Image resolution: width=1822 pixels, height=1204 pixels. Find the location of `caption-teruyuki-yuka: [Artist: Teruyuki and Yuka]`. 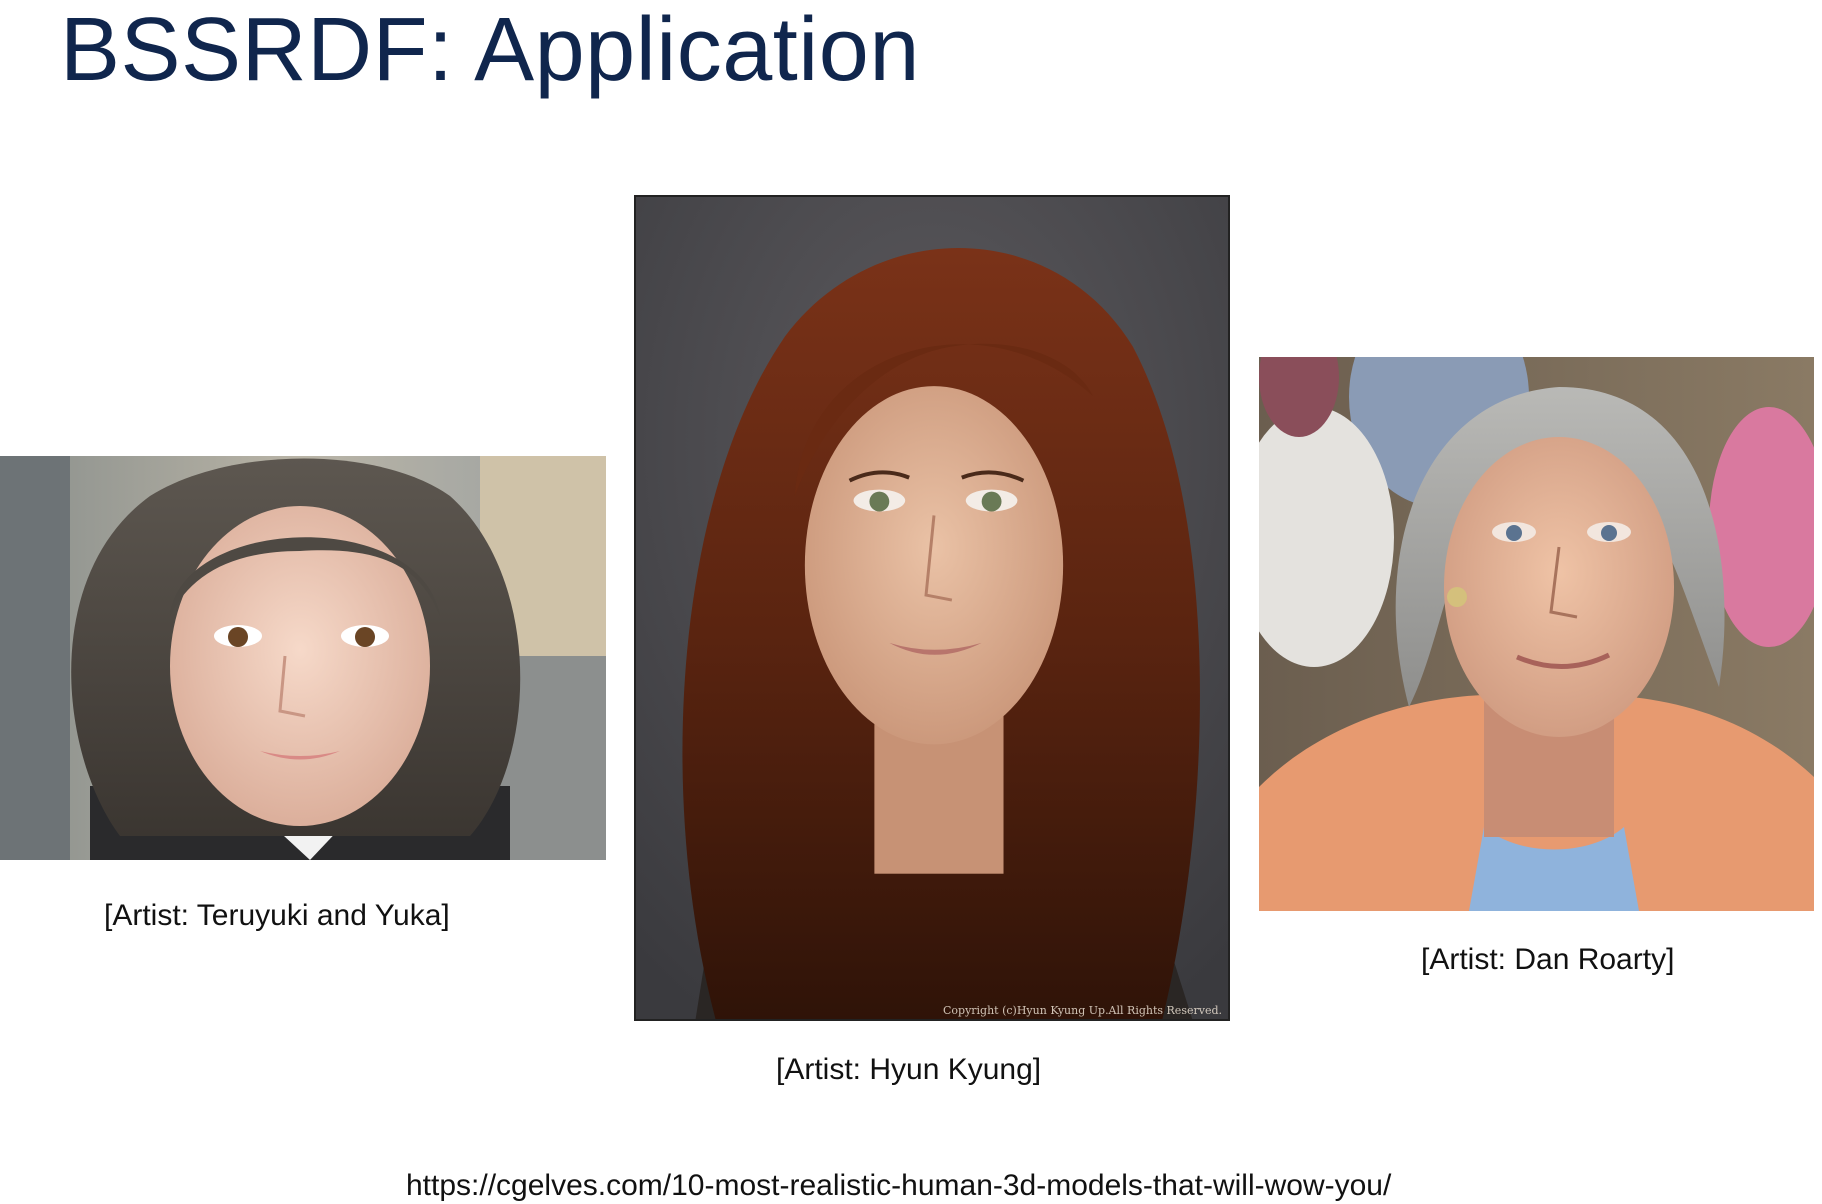

caption-teruyuki-yuka: [Artist: Teruyuki and Yuka] is located at coordinates (277, 915).